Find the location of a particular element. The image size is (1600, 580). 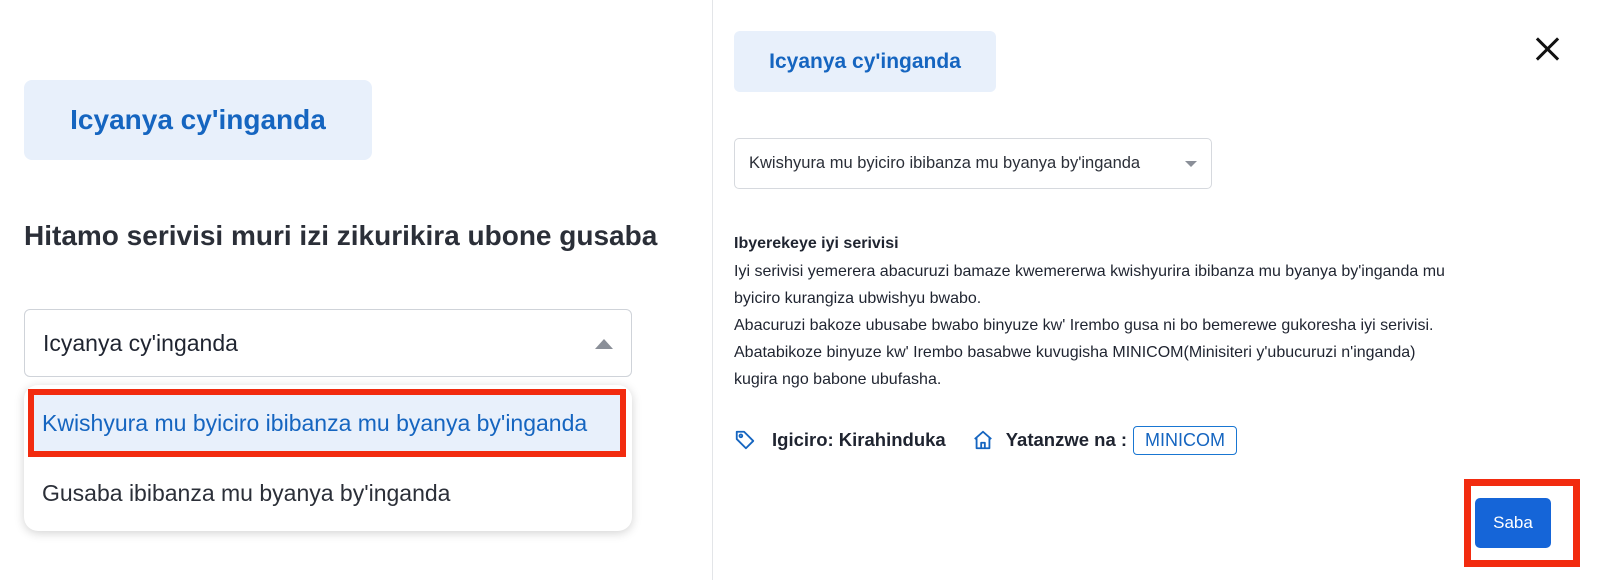

service-option-plot-application: Gusaba ibibanza mu byanya by'inganda is located at coordinates (246, 493).